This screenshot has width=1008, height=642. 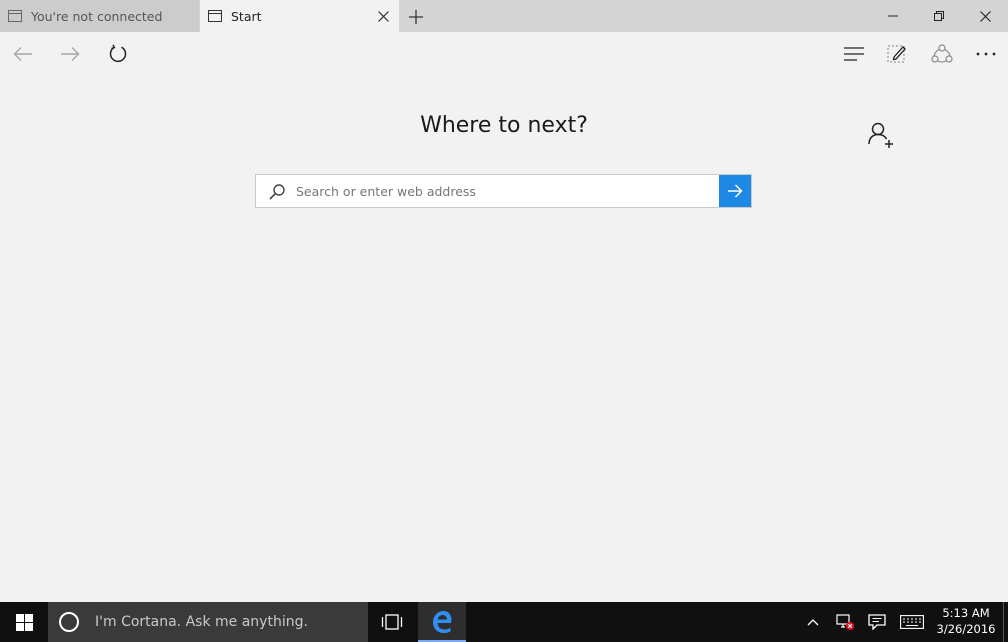 I want to click on keyboard-icon, so click(x=912, y=622).